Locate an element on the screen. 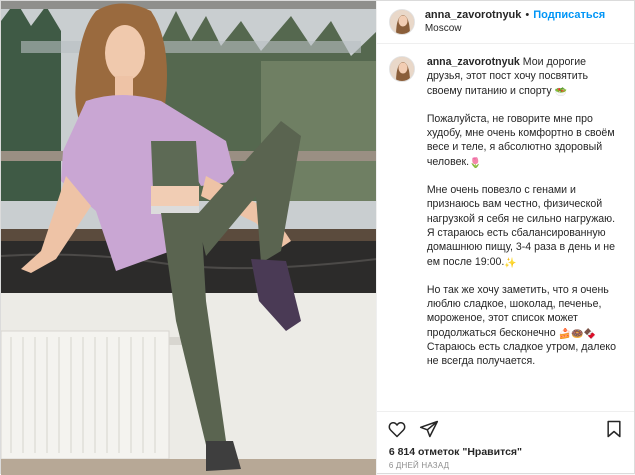  caption-avatar-image is located at coordinates (401, 69).